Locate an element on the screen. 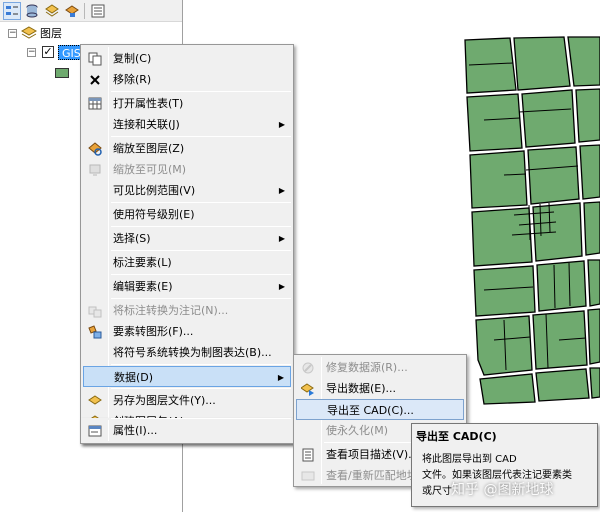  list-by-drawing-order-icon is located at coordinates (12, 10).